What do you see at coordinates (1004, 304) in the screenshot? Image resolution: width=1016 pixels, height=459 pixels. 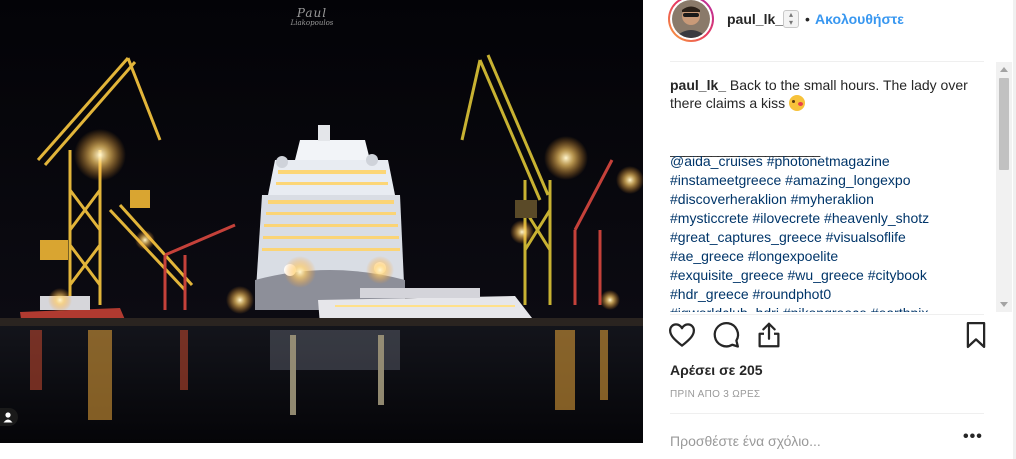 I see `scroll-down-arrow-icon` at bounding box center [1004, 304].